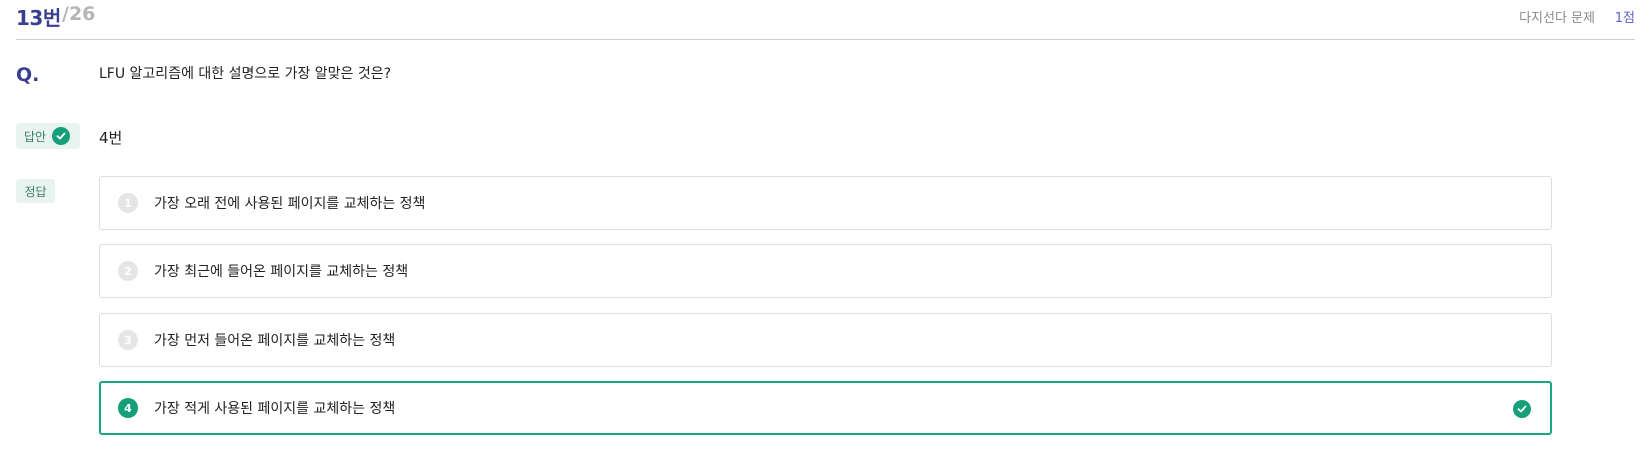 The height and width of the screenshot is (476, 1649). I want to click on option-number: 2, so click(128, 271).